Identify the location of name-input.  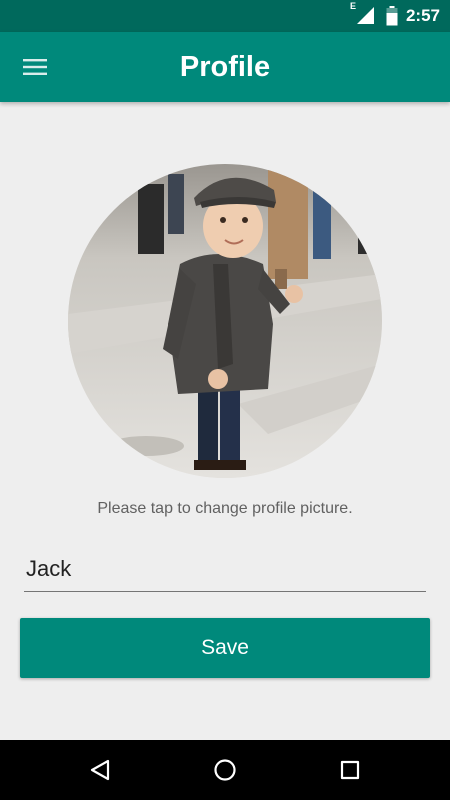
(225, 570).